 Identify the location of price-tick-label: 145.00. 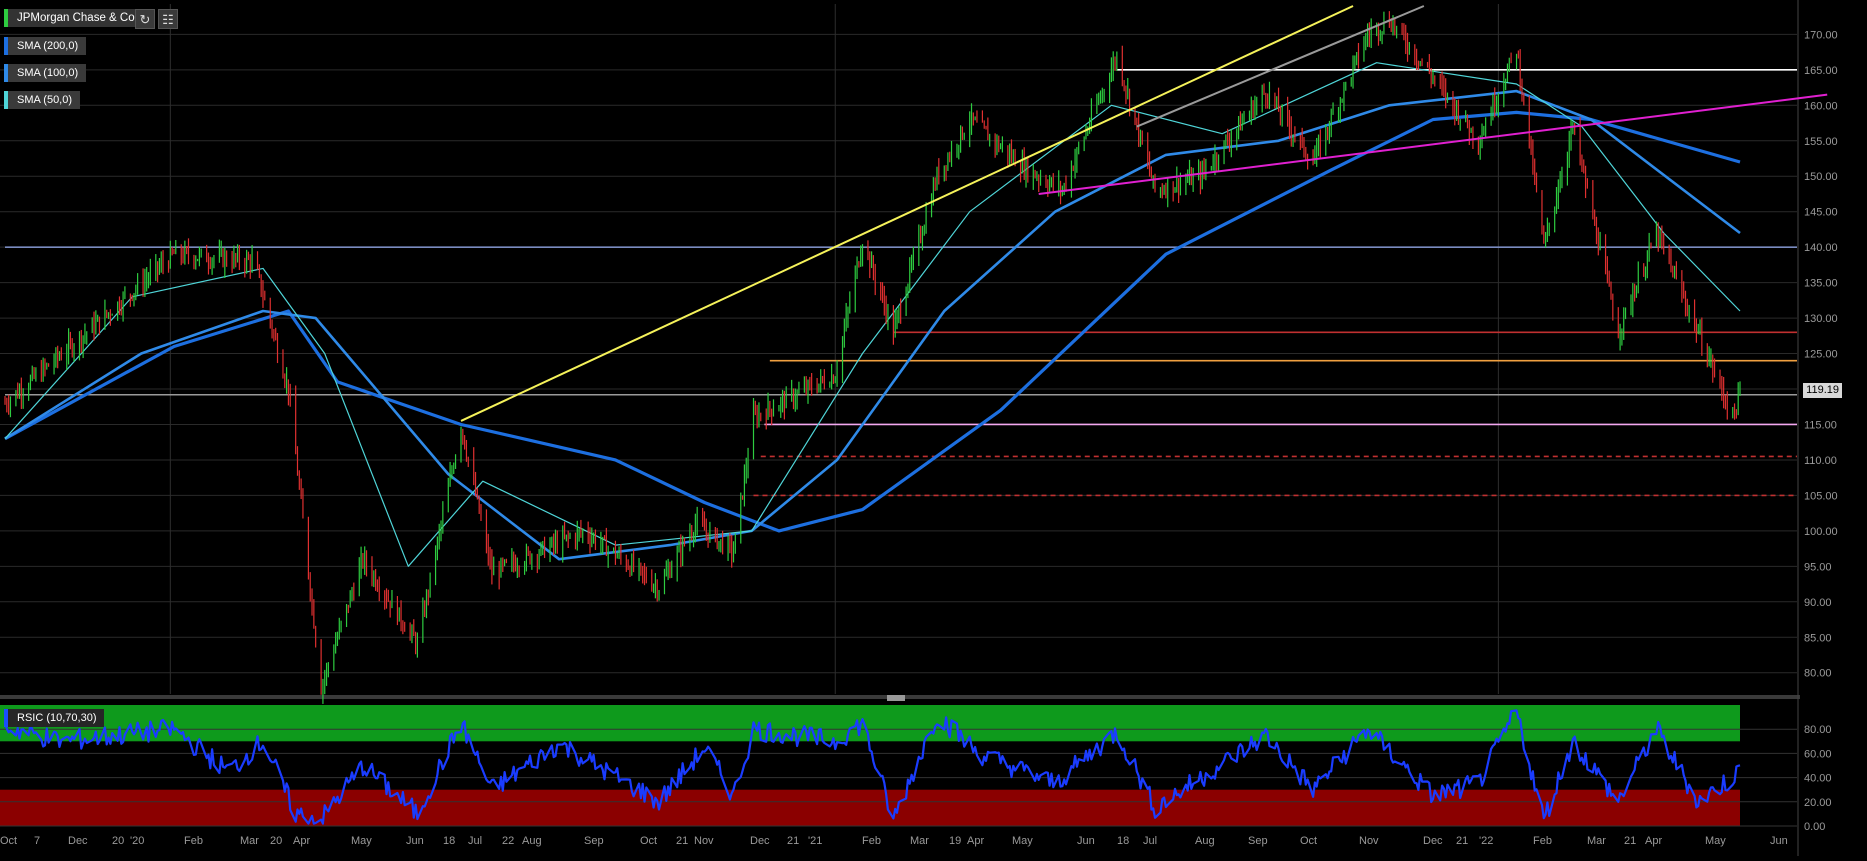
(1821, 213).